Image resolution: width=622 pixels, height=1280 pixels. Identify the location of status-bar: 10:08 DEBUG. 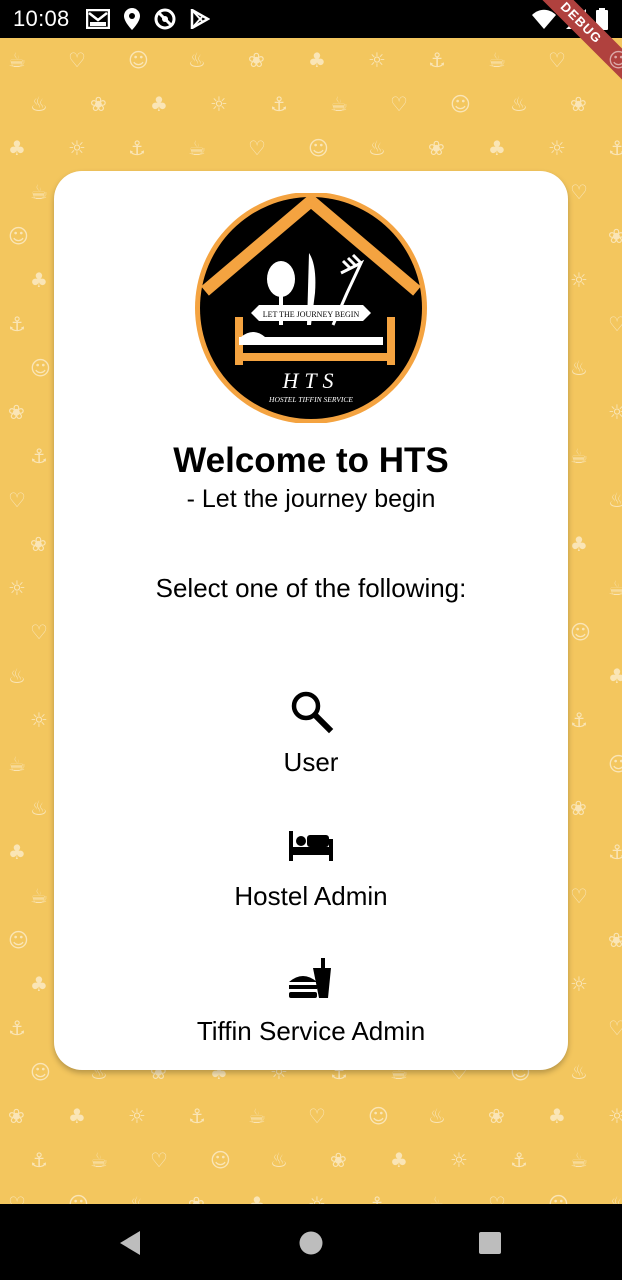
(311, 42).